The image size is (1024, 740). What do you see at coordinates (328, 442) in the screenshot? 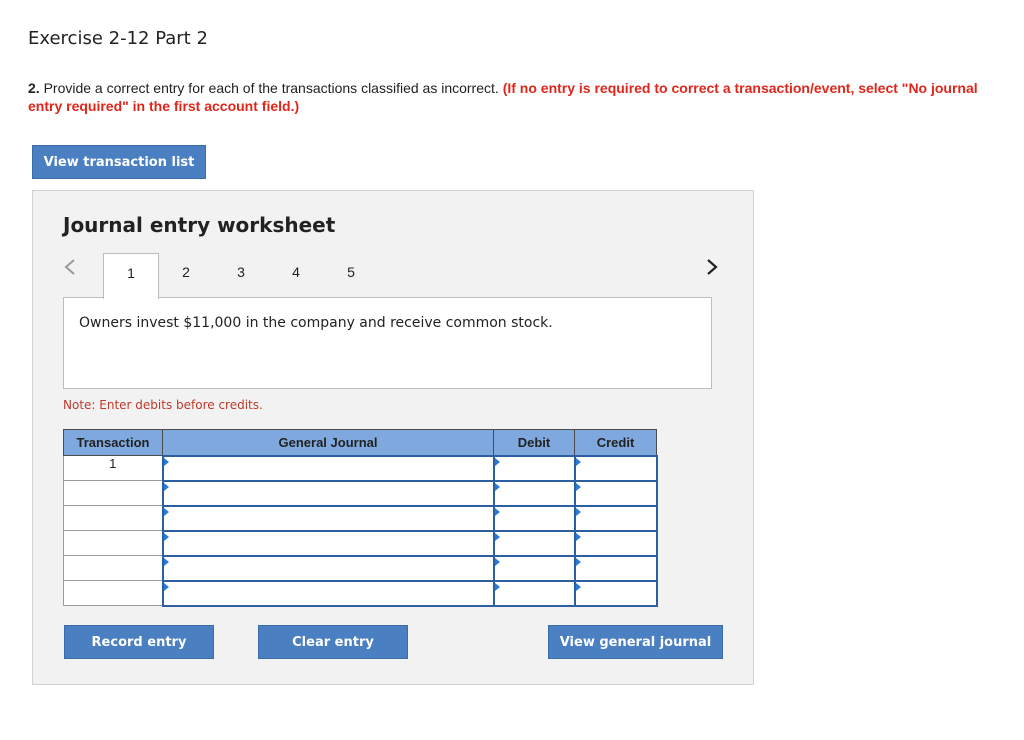
I see `column-header-general-journal: General Journal` at bounding box center [328, 442].